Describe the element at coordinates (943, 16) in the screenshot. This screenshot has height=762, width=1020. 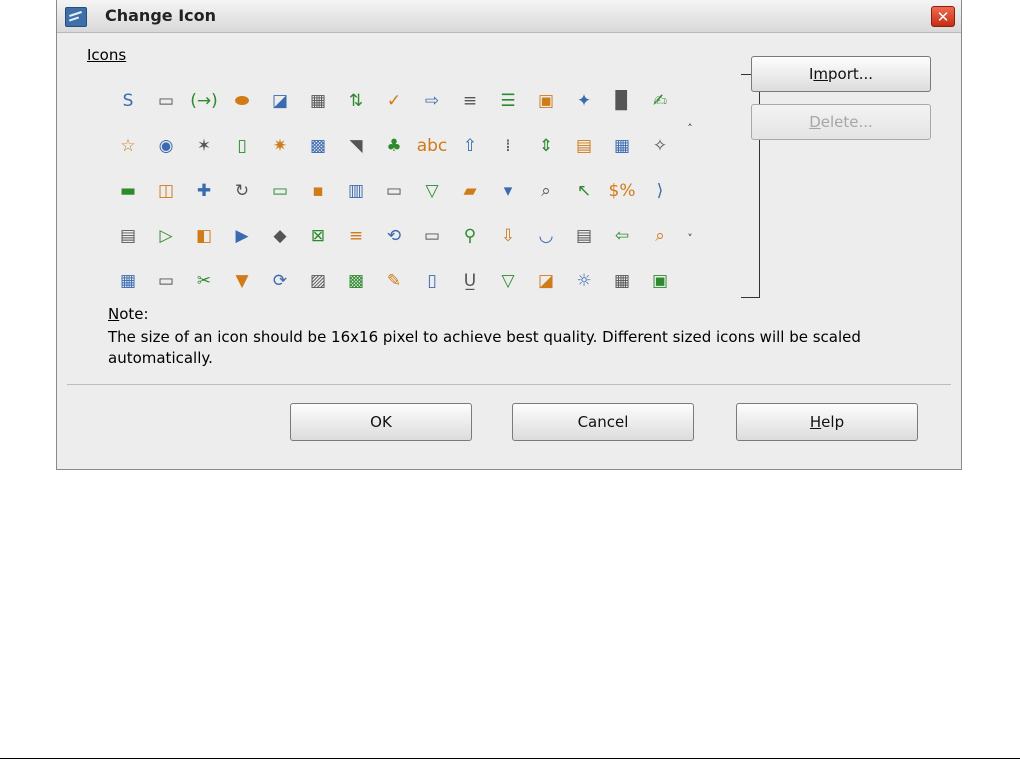
I see `close-button: ✕` at that location.